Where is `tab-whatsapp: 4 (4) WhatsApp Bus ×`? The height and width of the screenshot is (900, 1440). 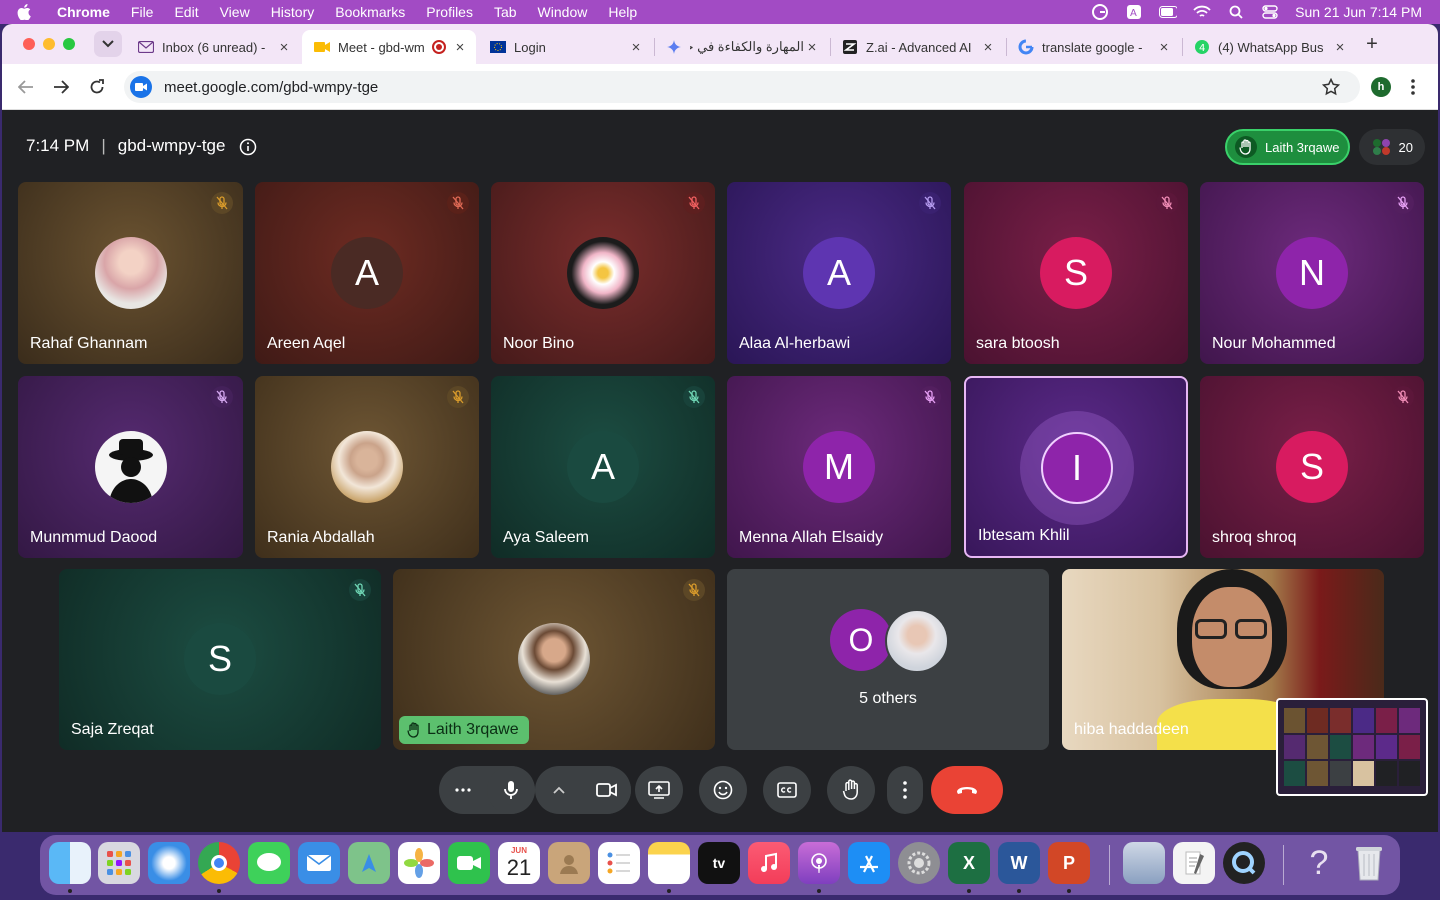 tab-whatsapp: 4 (4) WhatsApp Bus × is located at coordinates (1269, 47).